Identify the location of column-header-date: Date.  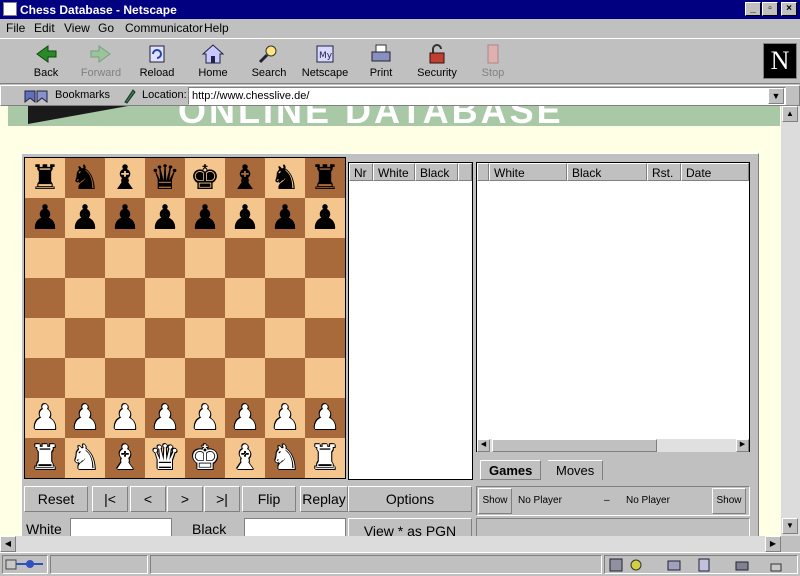
(715, 172).